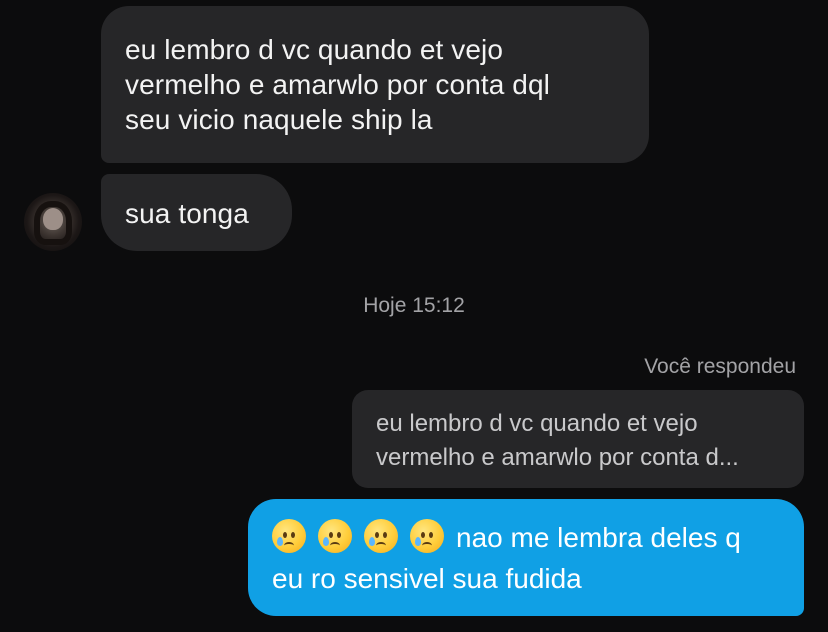 Image resolution: width=828 pixels, height=632 pixels. I want to click on message-text-line: vermelho e amarwlo por conta dql, so click(337, 84).